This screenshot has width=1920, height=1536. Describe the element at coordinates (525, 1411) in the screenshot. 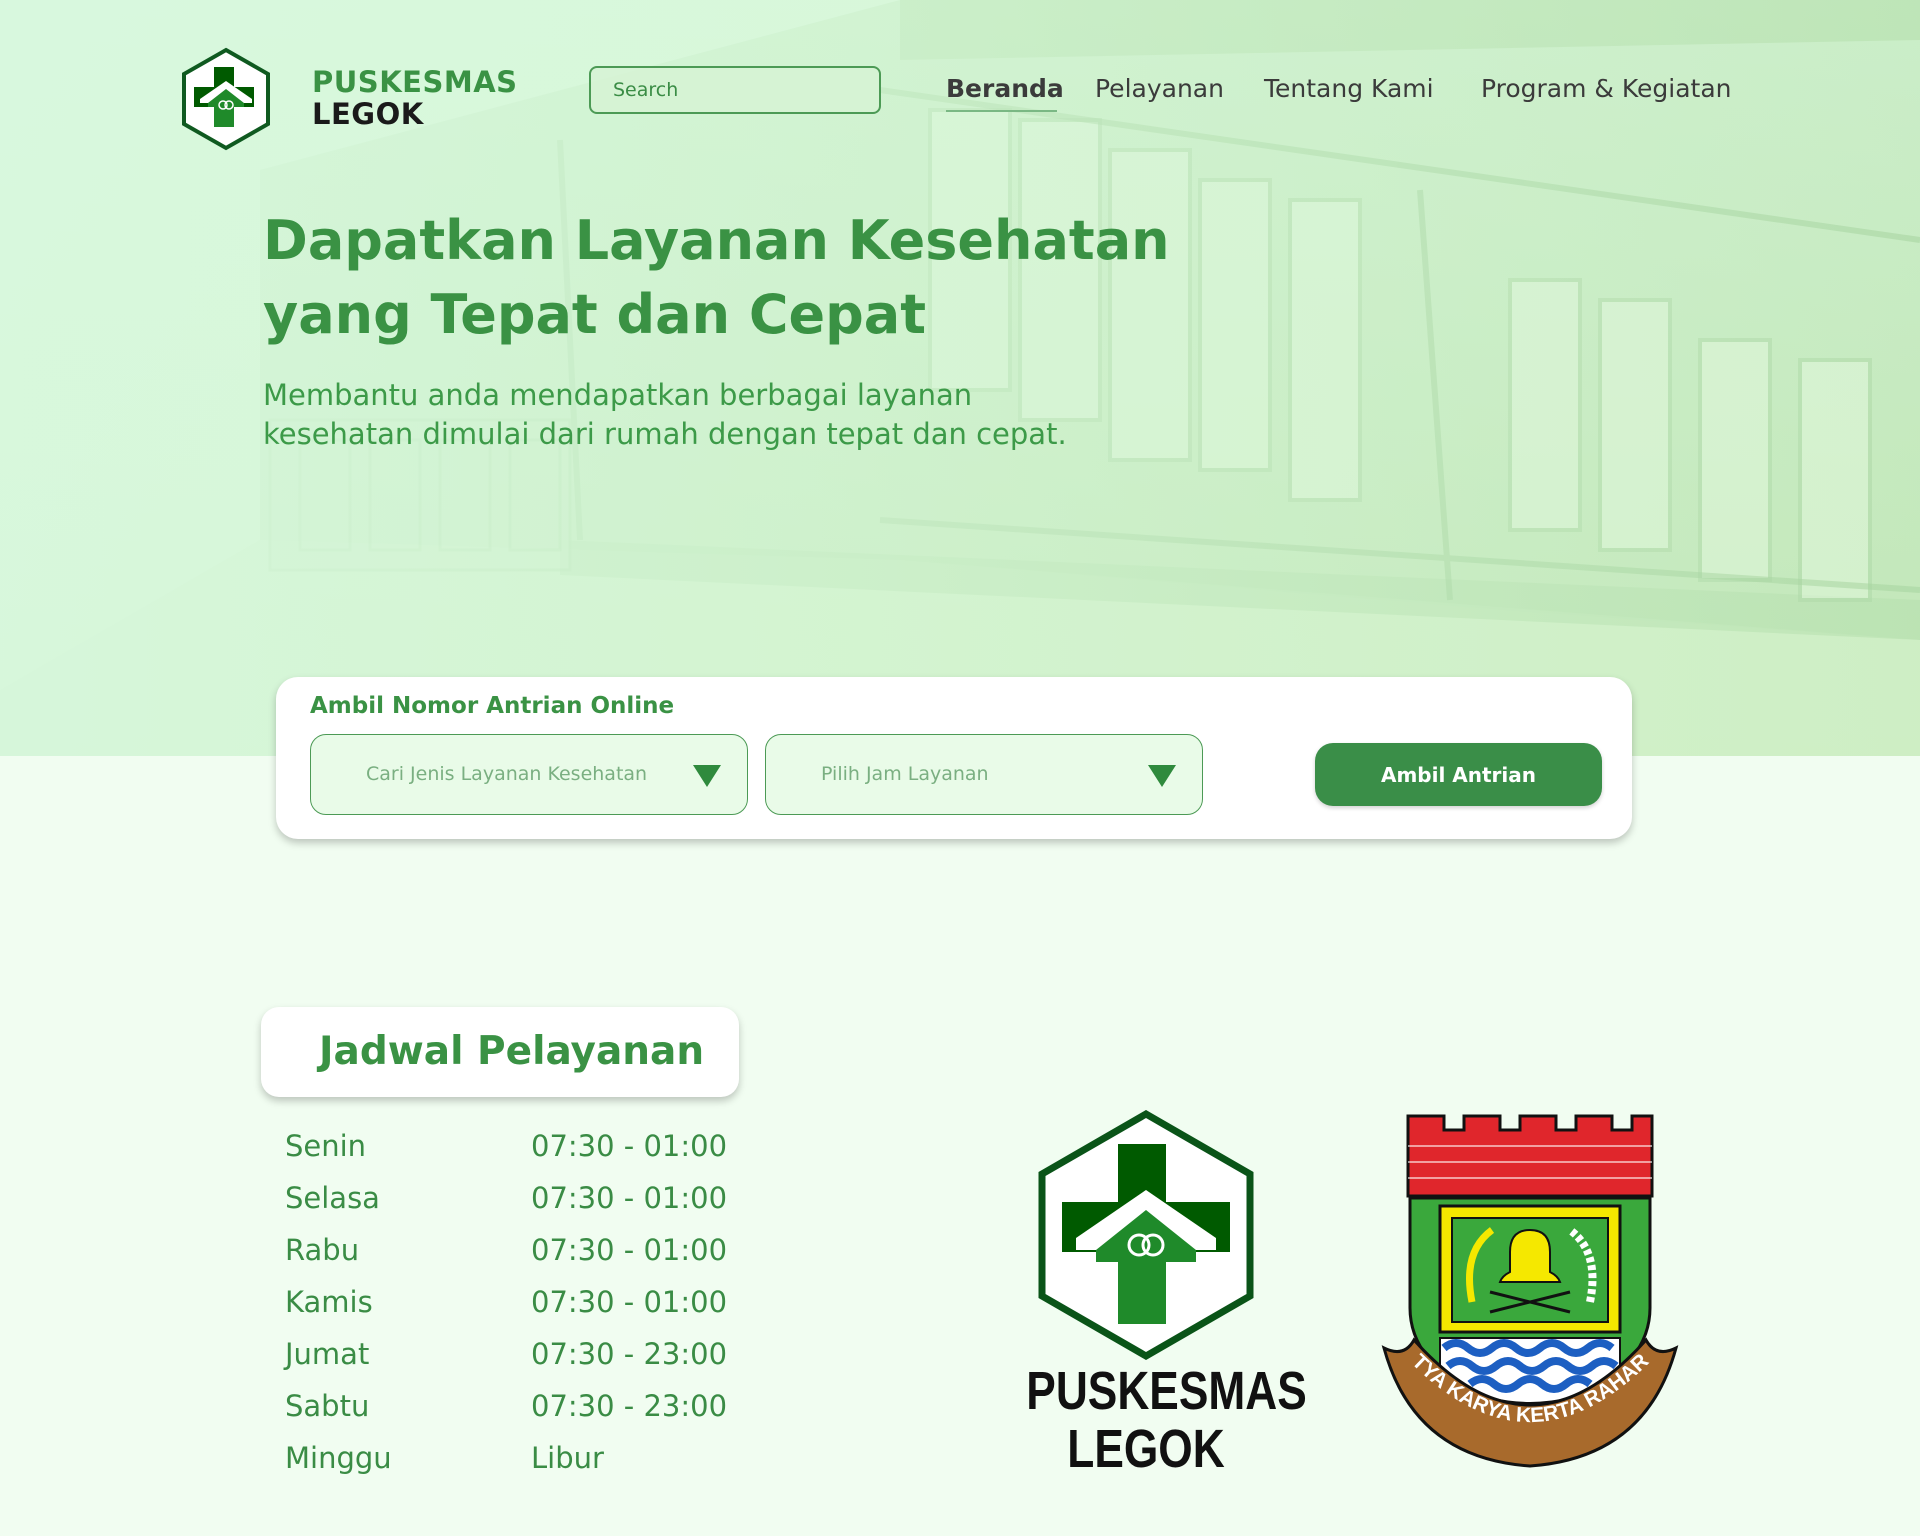

I see `schedule-row: Sabtu 07:30 - 23:00` at that location.